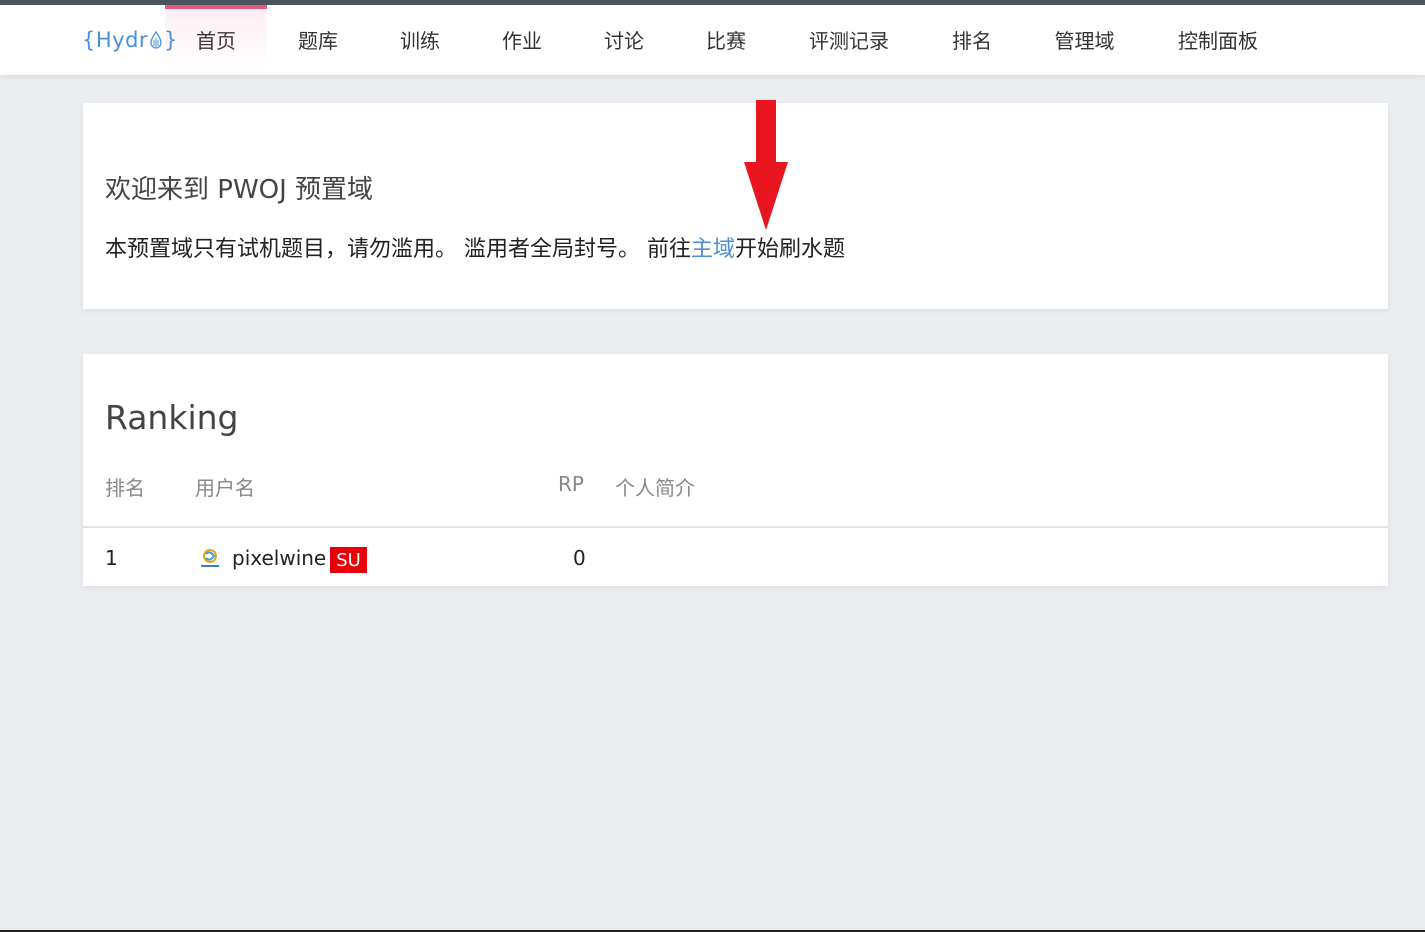 The height and width of the screenshot is (932, 1425). Describe the element at coordinates (726, 40) in the screenshot. I see `nav-contest: 比赛` at that location.